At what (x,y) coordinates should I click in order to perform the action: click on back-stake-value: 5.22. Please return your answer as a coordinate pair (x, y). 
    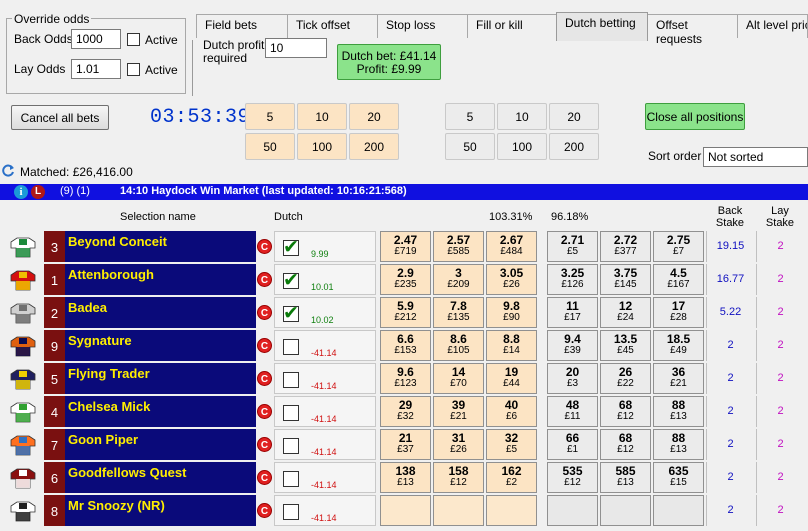
    Looking at the image, I should click on (730, 312).